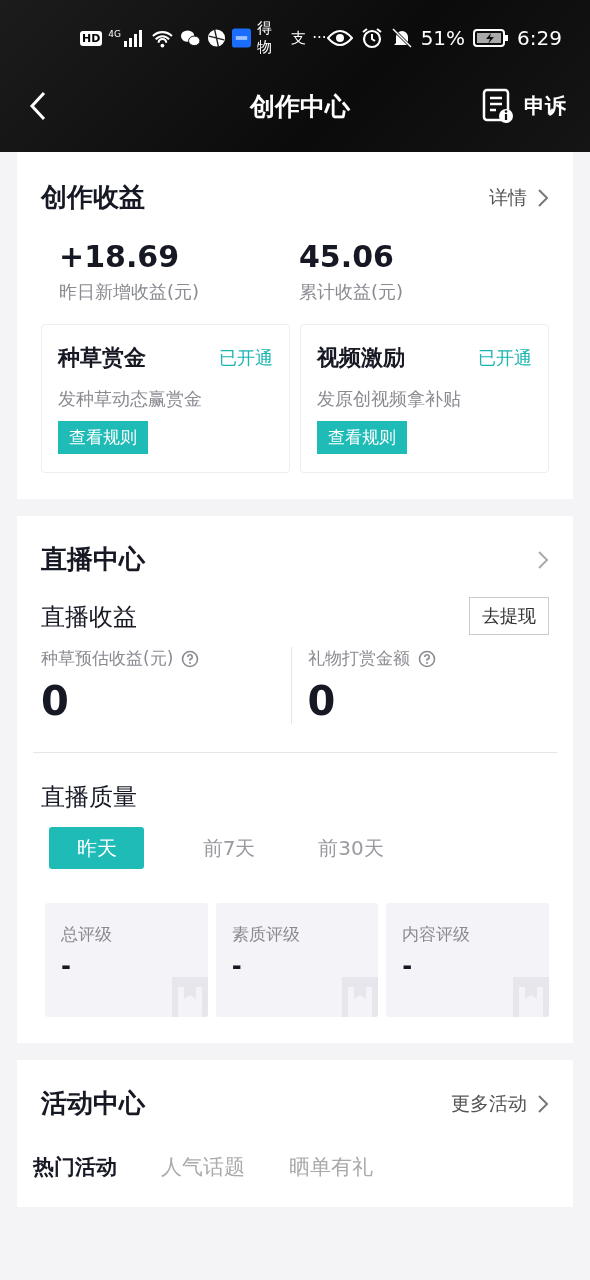  Describe the element at coordinates (229, 848) in the screenshot. I see `period-tab: 前7天` at that location.